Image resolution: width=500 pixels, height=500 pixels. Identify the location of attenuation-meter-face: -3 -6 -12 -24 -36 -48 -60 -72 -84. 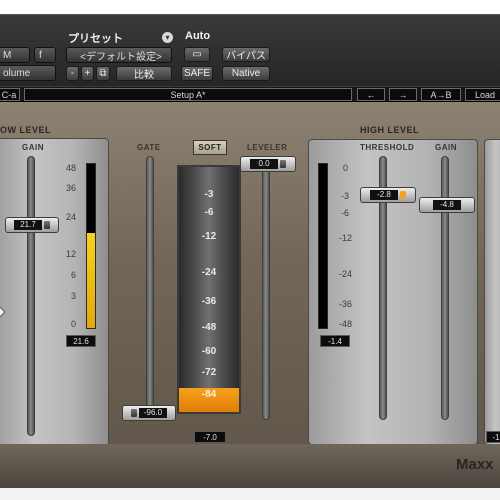
(209, 289).